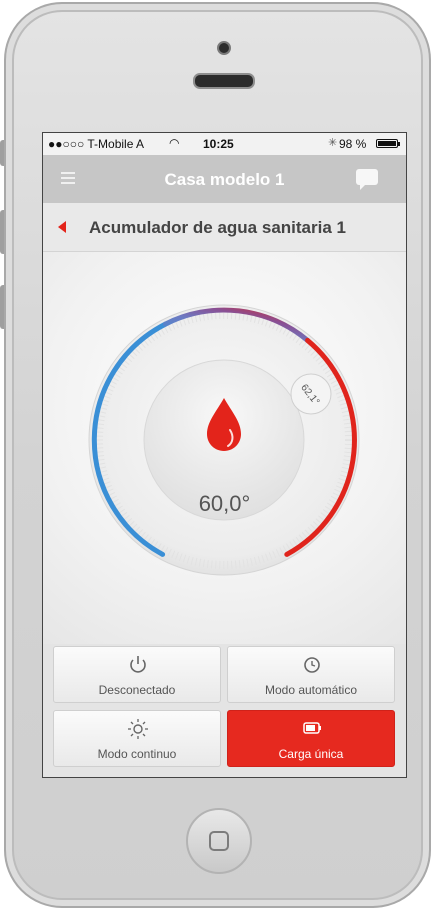 The height and width of the screenshot is (912, 437). What do you see at coordinates (311, 690) in the screenshot?
I see `mode-auto-label: Modo automático` at bounding box center [311, 690].